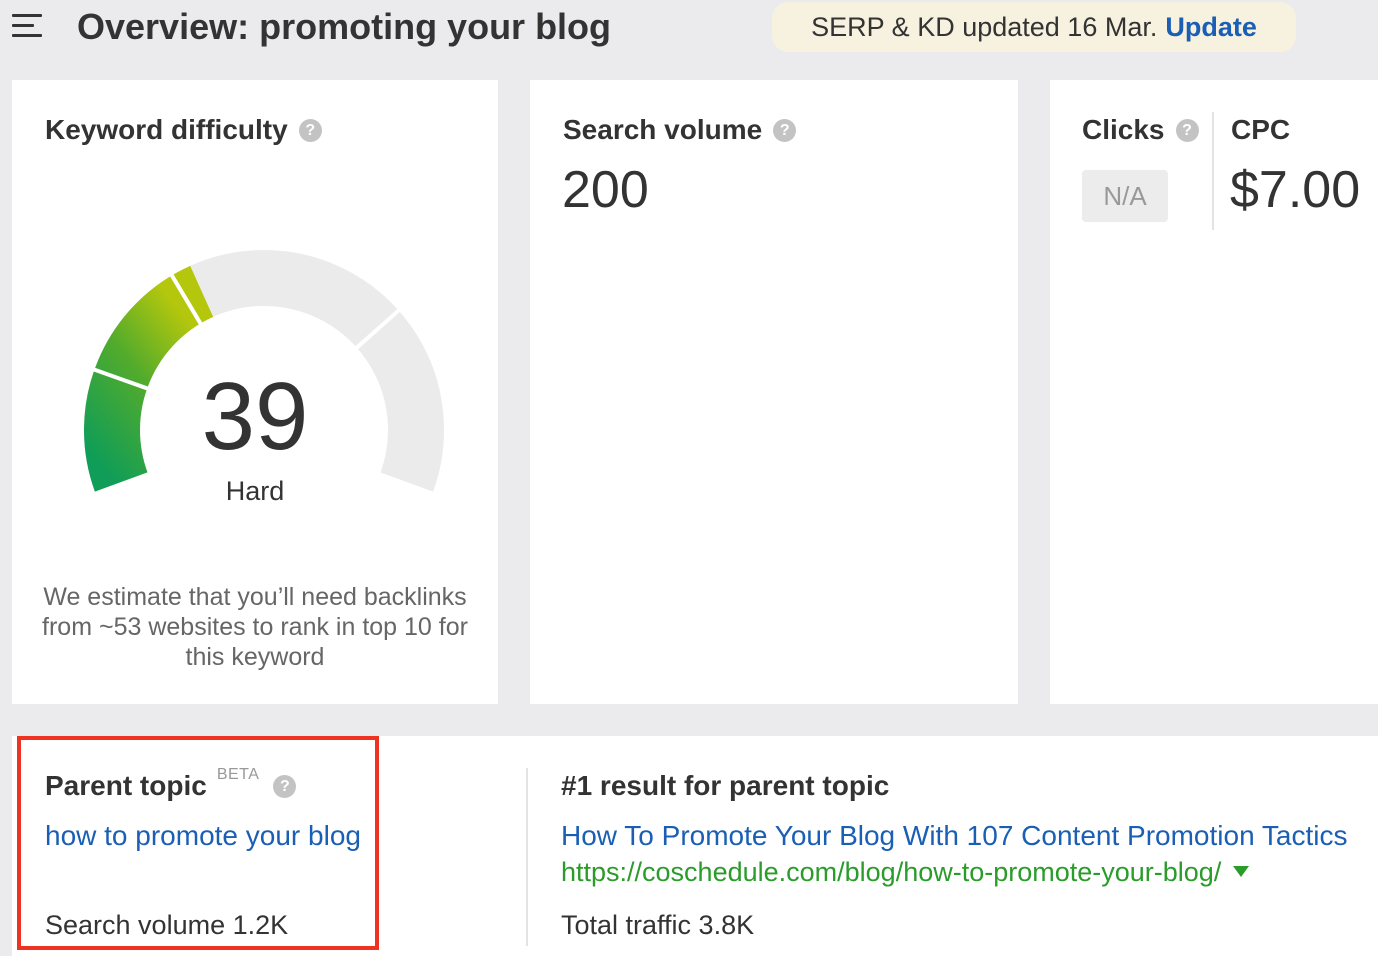 This screenshot has width=1378, height=956. I want to click on parent-topic-keyword-link: how to promote your blog, so click(203, 836).